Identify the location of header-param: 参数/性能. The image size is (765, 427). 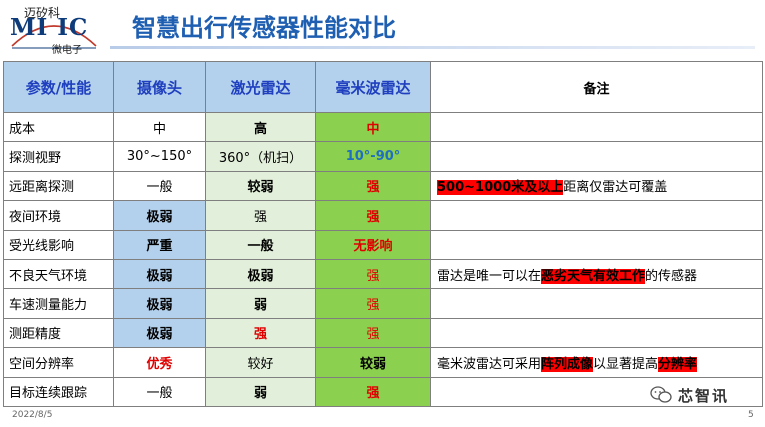
(58, 87).